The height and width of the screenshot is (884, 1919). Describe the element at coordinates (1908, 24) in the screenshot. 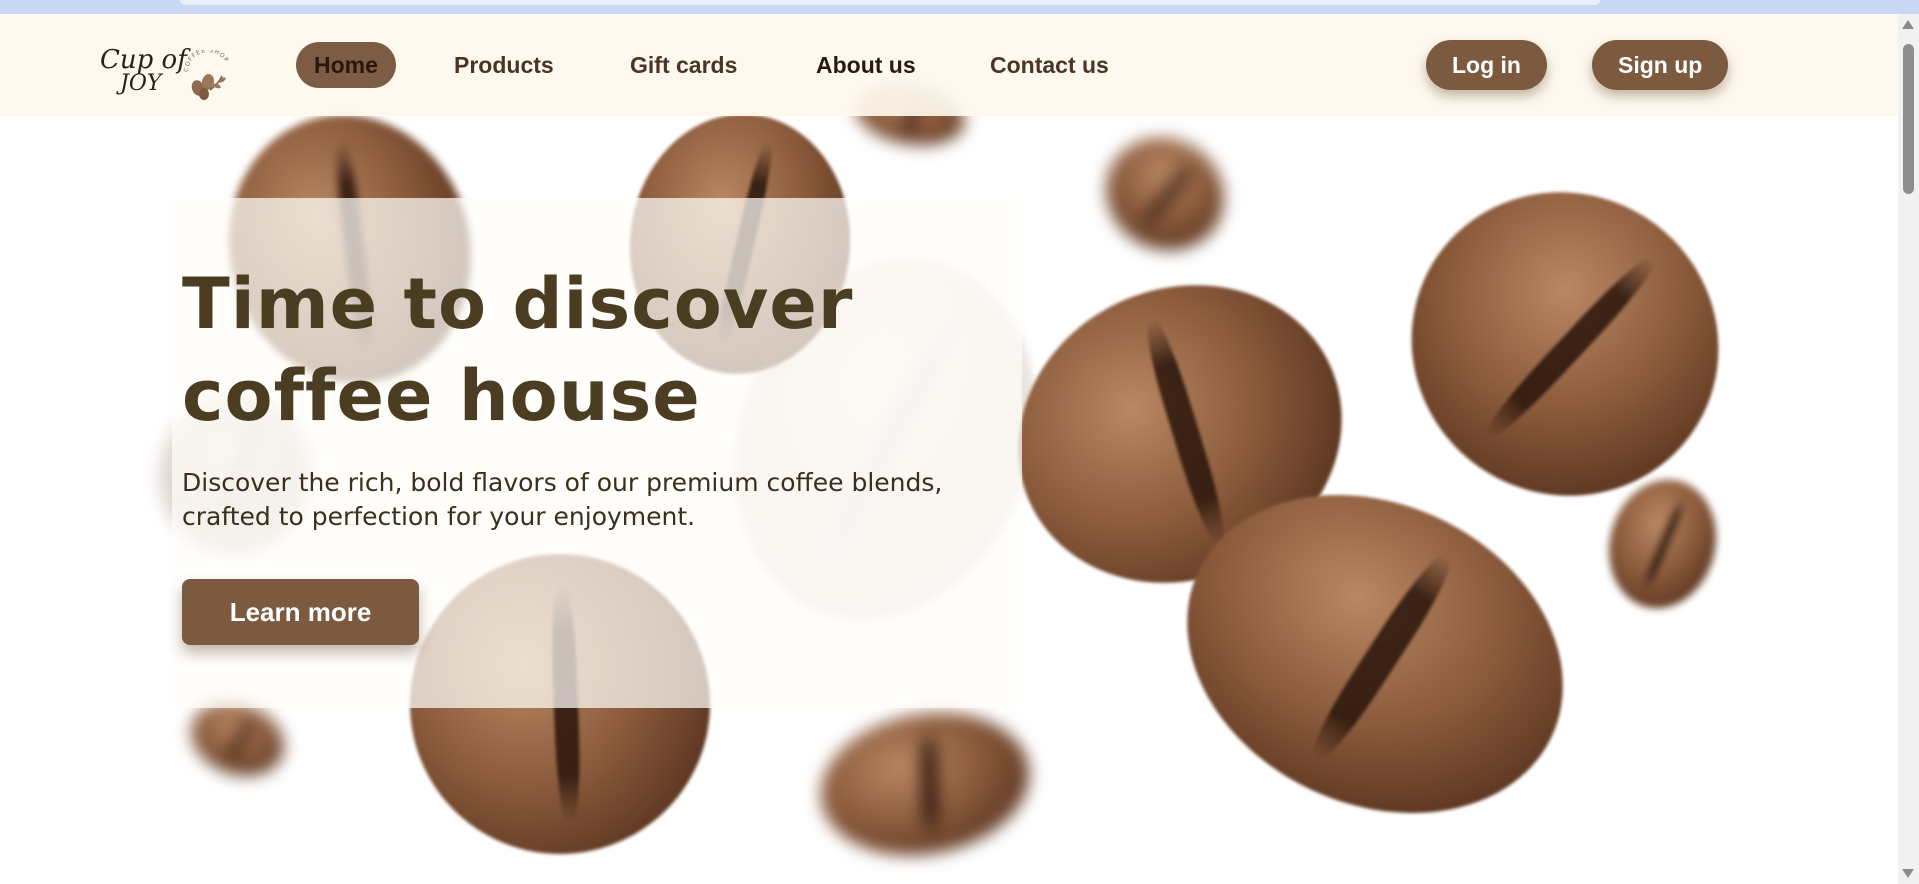

I see `scroll-up-arrow-icon` at that location.